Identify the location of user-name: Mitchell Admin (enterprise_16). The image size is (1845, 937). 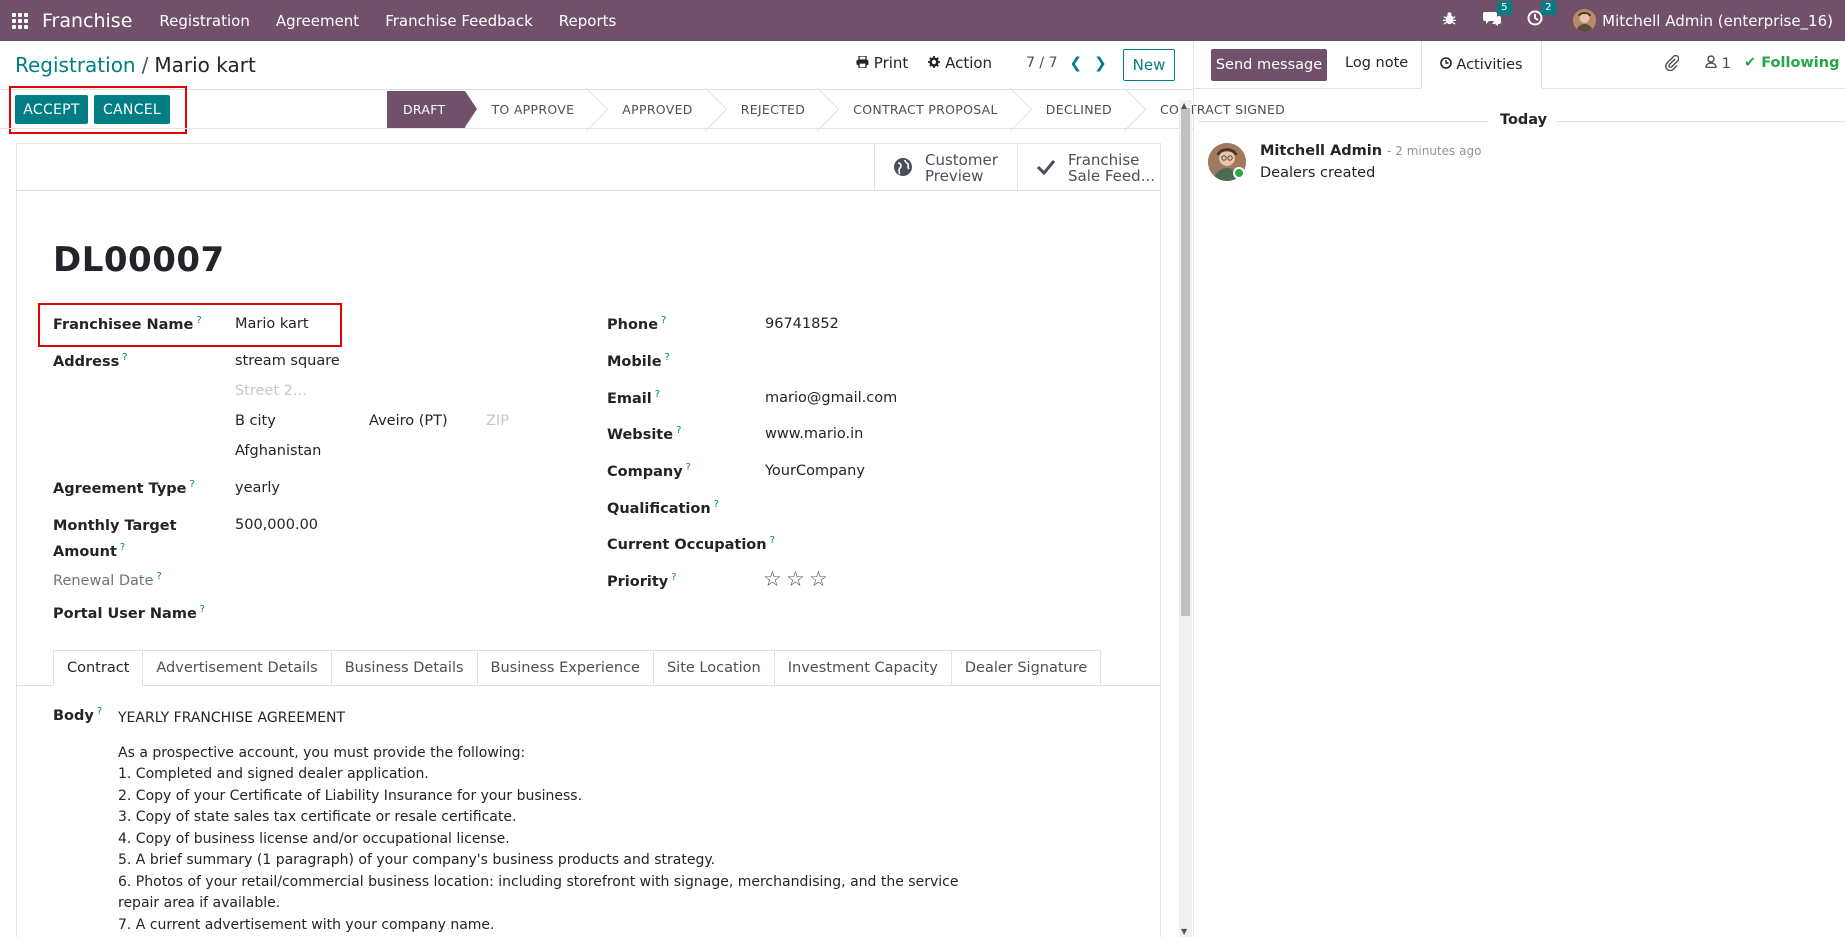
(1717, 21).